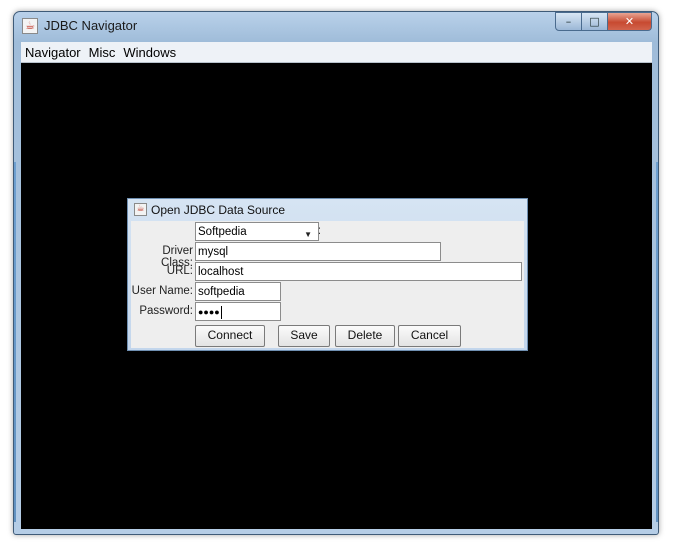  Describe the element at coordinates (657, 342) in the screenshot. I see `frame-edge-right` at that location.